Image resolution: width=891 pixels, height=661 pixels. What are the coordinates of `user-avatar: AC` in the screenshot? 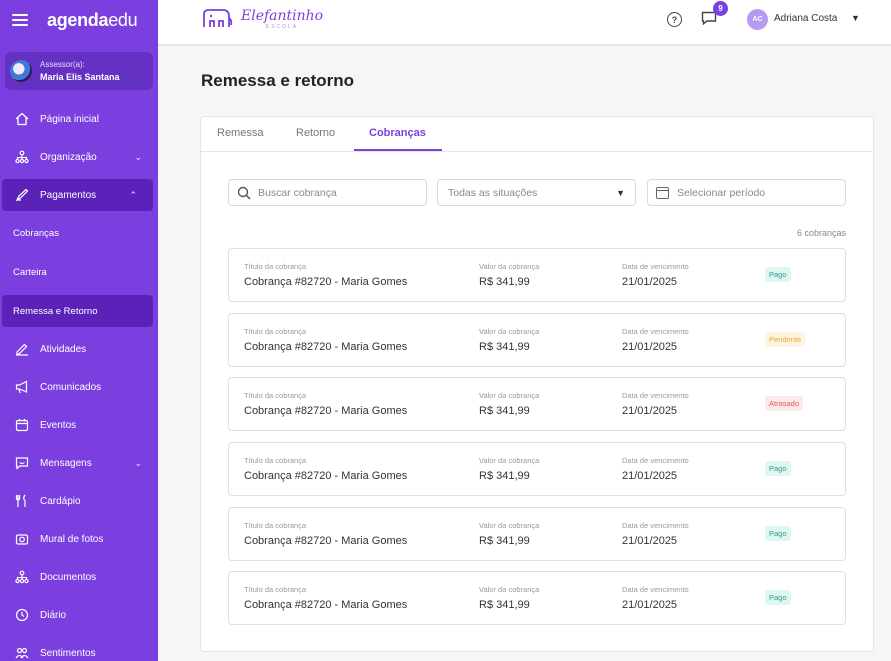 It's located at (757, 19).